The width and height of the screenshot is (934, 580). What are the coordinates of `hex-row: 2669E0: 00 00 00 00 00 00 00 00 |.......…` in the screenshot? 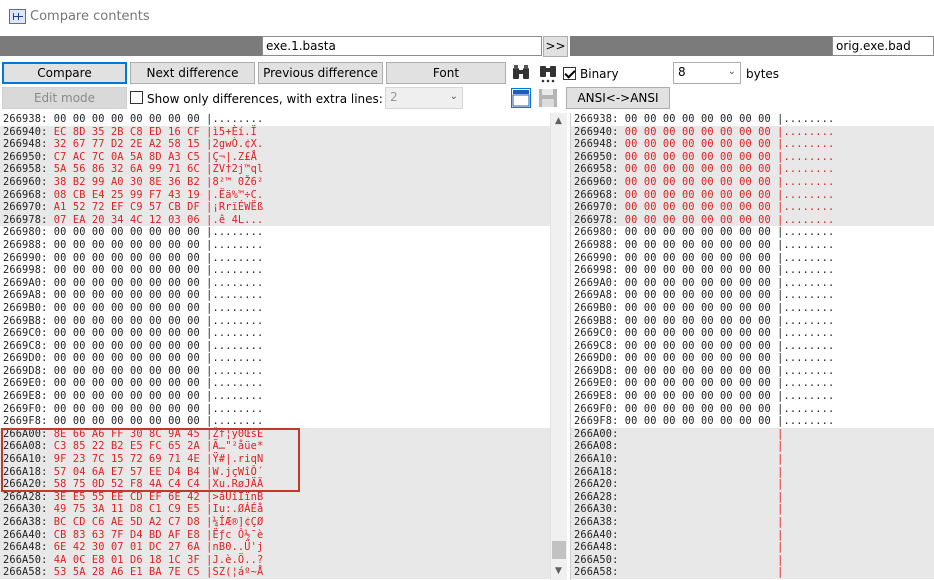 It's located at (275, 383).